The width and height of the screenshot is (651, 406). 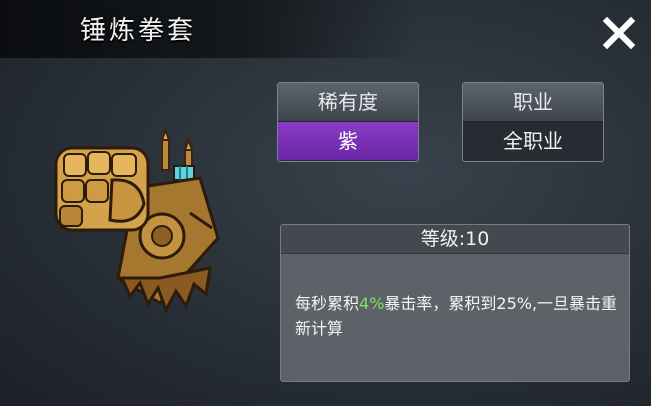 What do you see at coordinates (457, 316) in the screenshot?
I see `description-text: 每秒累积4%暴击率，累积到25%,一旦暴击重新计算` at bounding box center [457, 316].